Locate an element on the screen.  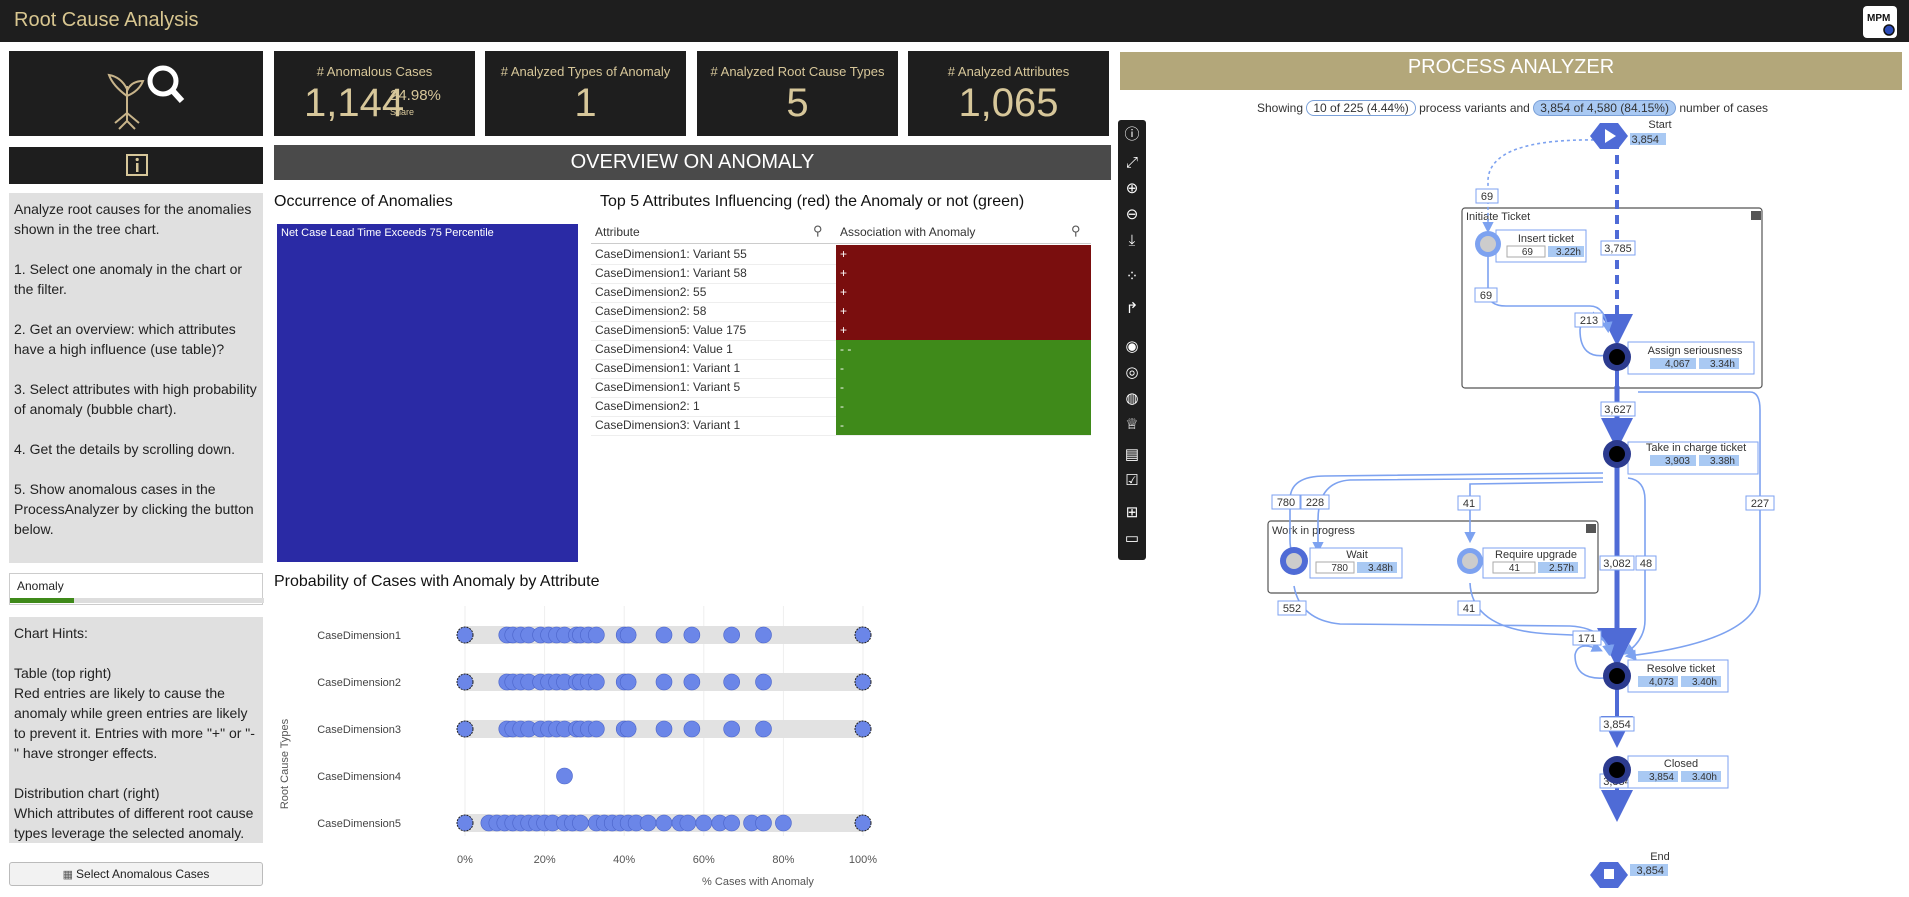
info-icon is located at coordinates (137, 165).